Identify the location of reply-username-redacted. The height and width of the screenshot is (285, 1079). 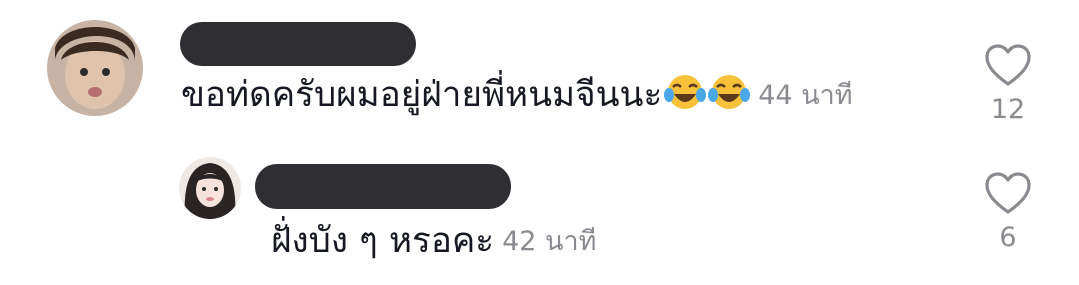
(383, 186).